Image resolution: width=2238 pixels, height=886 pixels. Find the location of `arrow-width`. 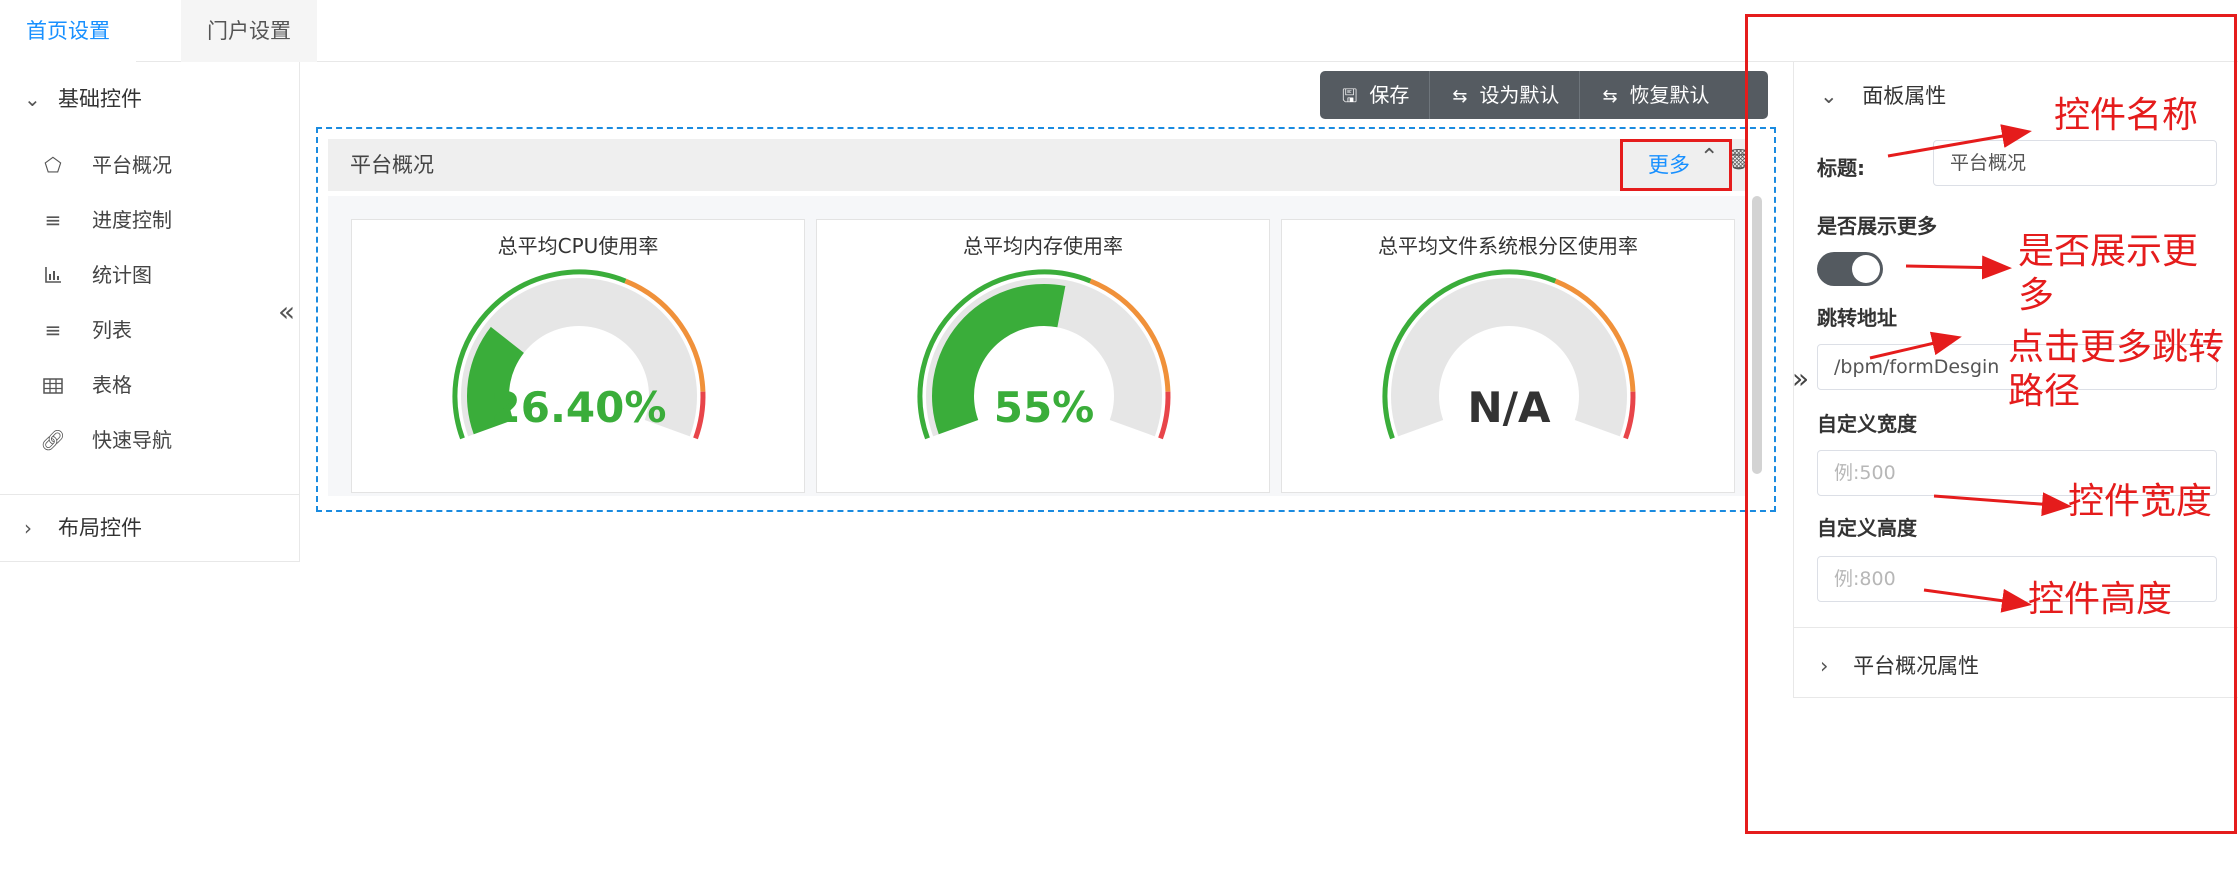

arrow-width is located at coordinates (2002, 504).